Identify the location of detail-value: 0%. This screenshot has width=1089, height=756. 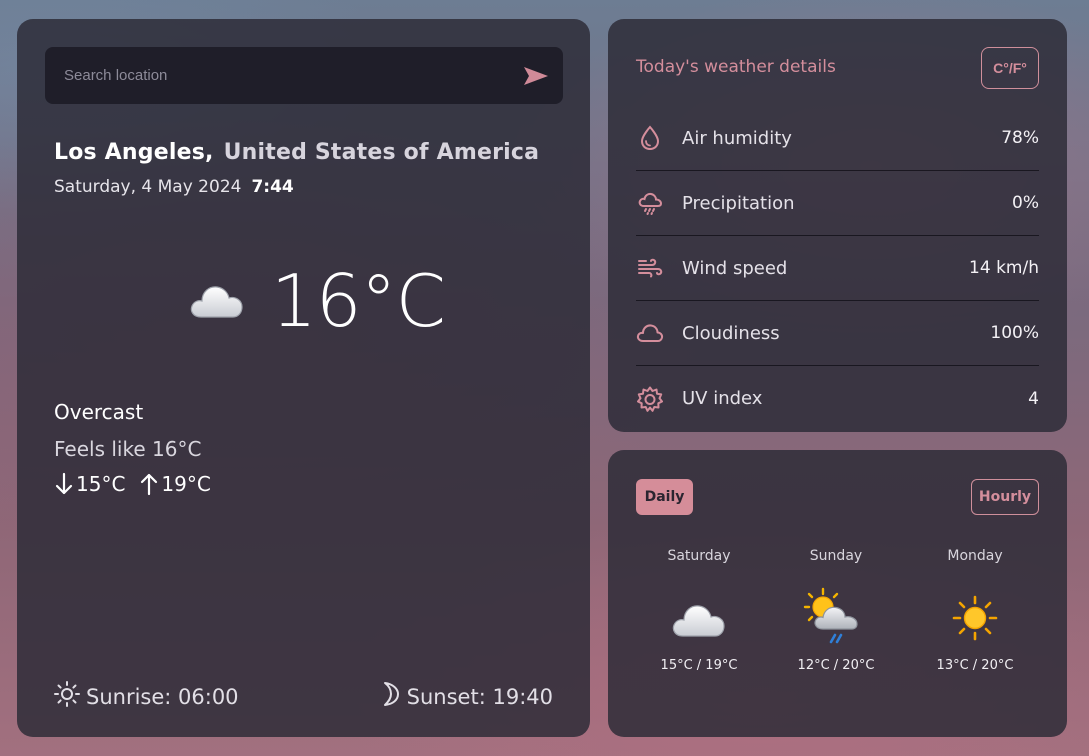
(1025, 203).